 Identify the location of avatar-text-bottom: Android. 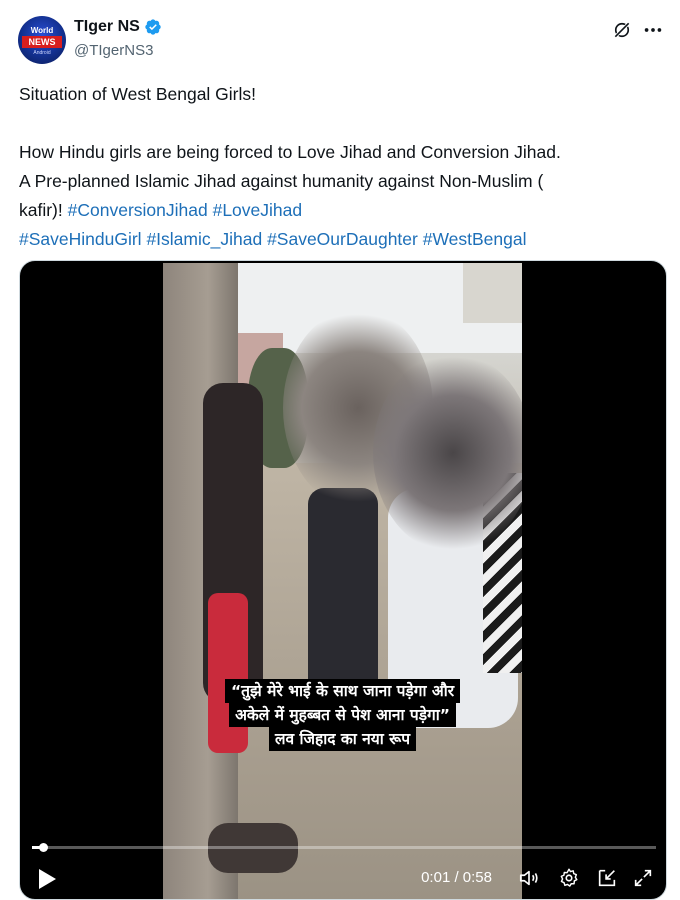
(42, 53).